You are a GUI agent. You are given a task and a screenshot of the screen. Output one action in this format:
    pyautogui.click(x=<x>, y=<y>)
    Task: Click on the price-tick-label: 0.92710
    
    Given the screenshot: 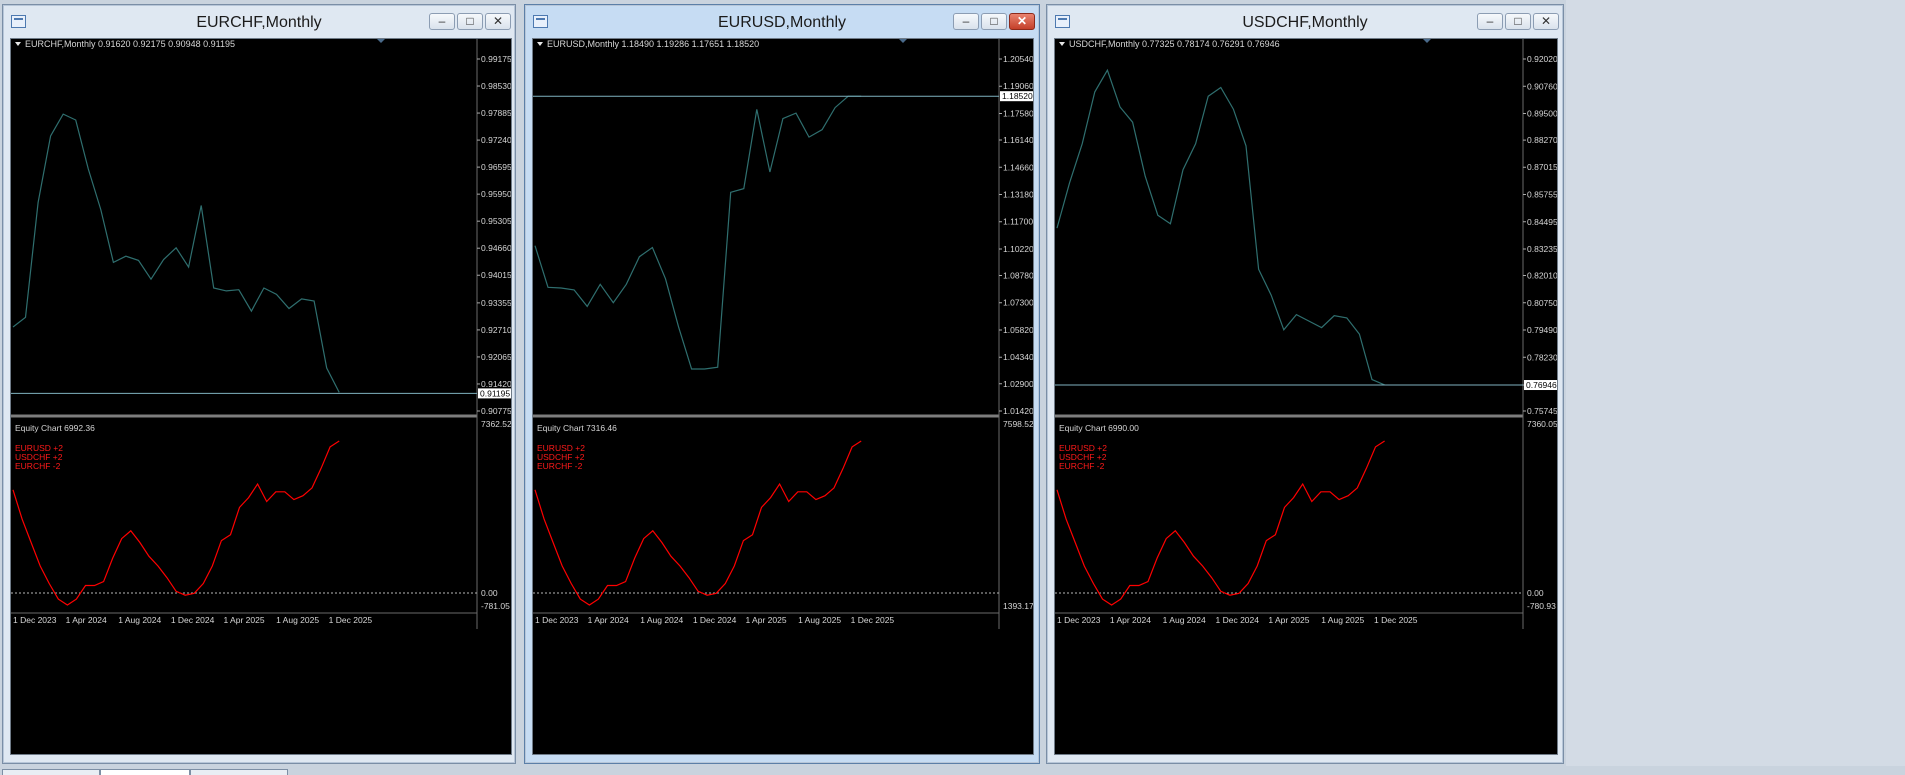 What is the action you would take?
    pyautogui.click(x=496, y=330)
    